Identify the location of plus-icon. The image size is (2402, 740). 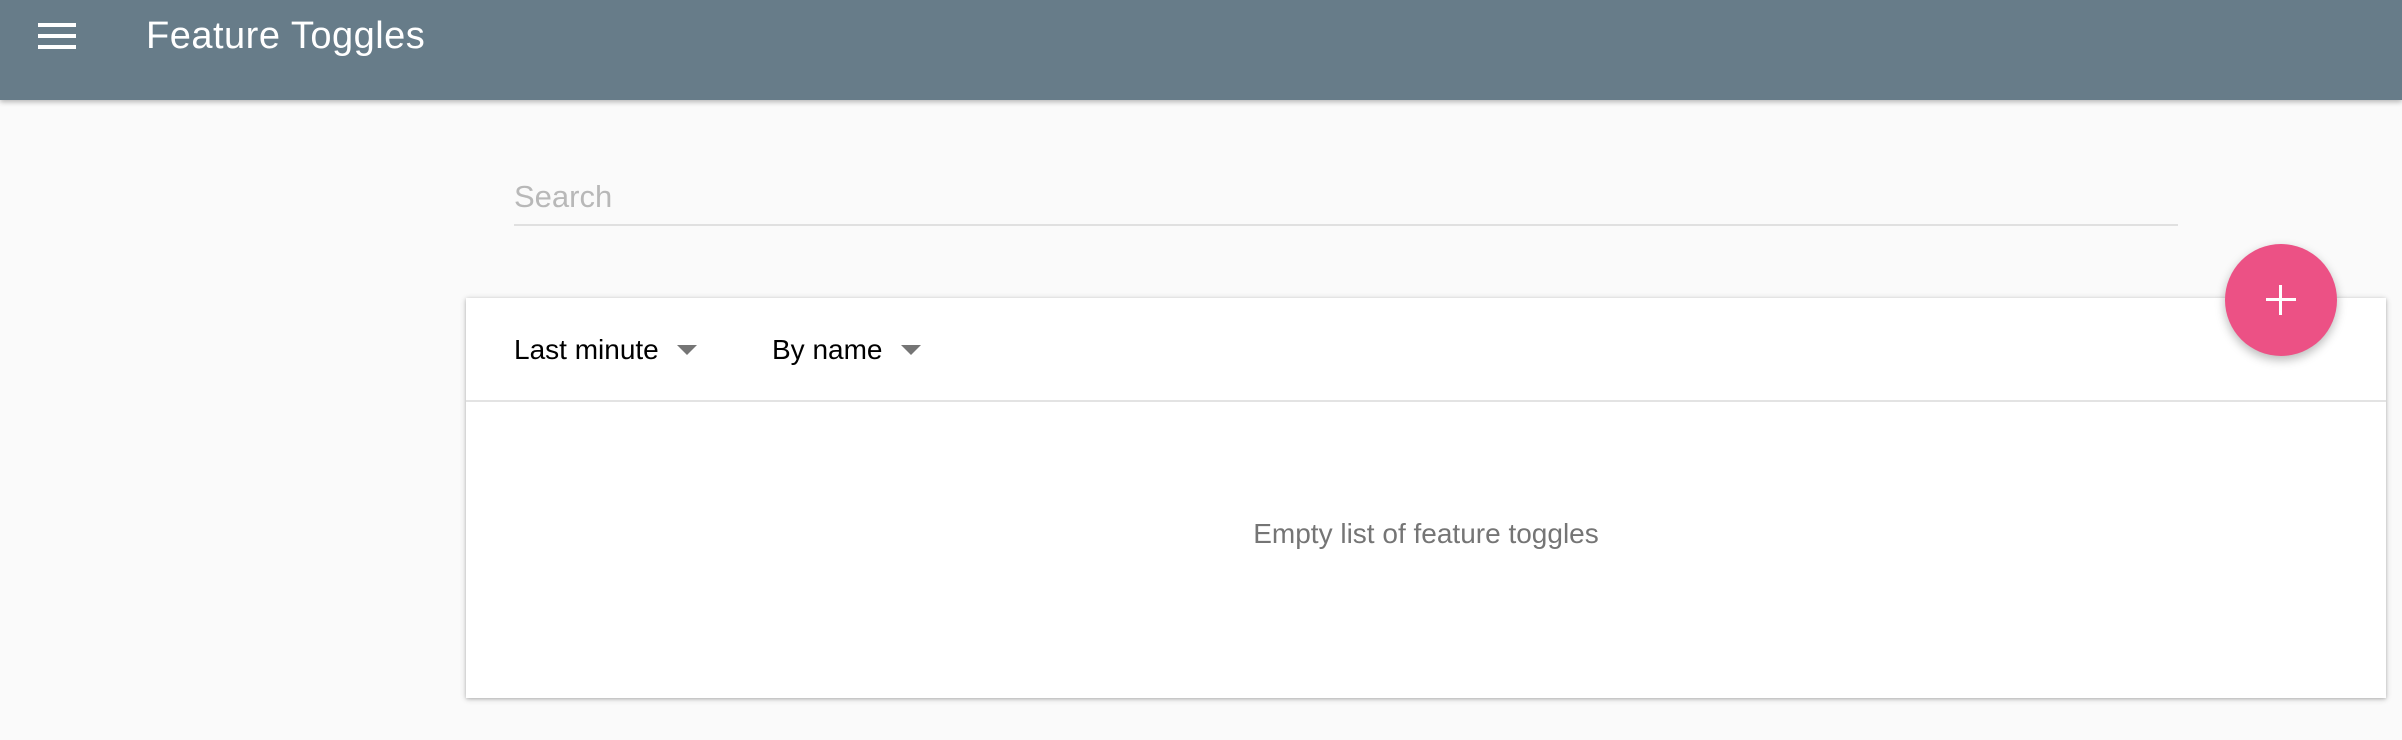
(2281, 300).